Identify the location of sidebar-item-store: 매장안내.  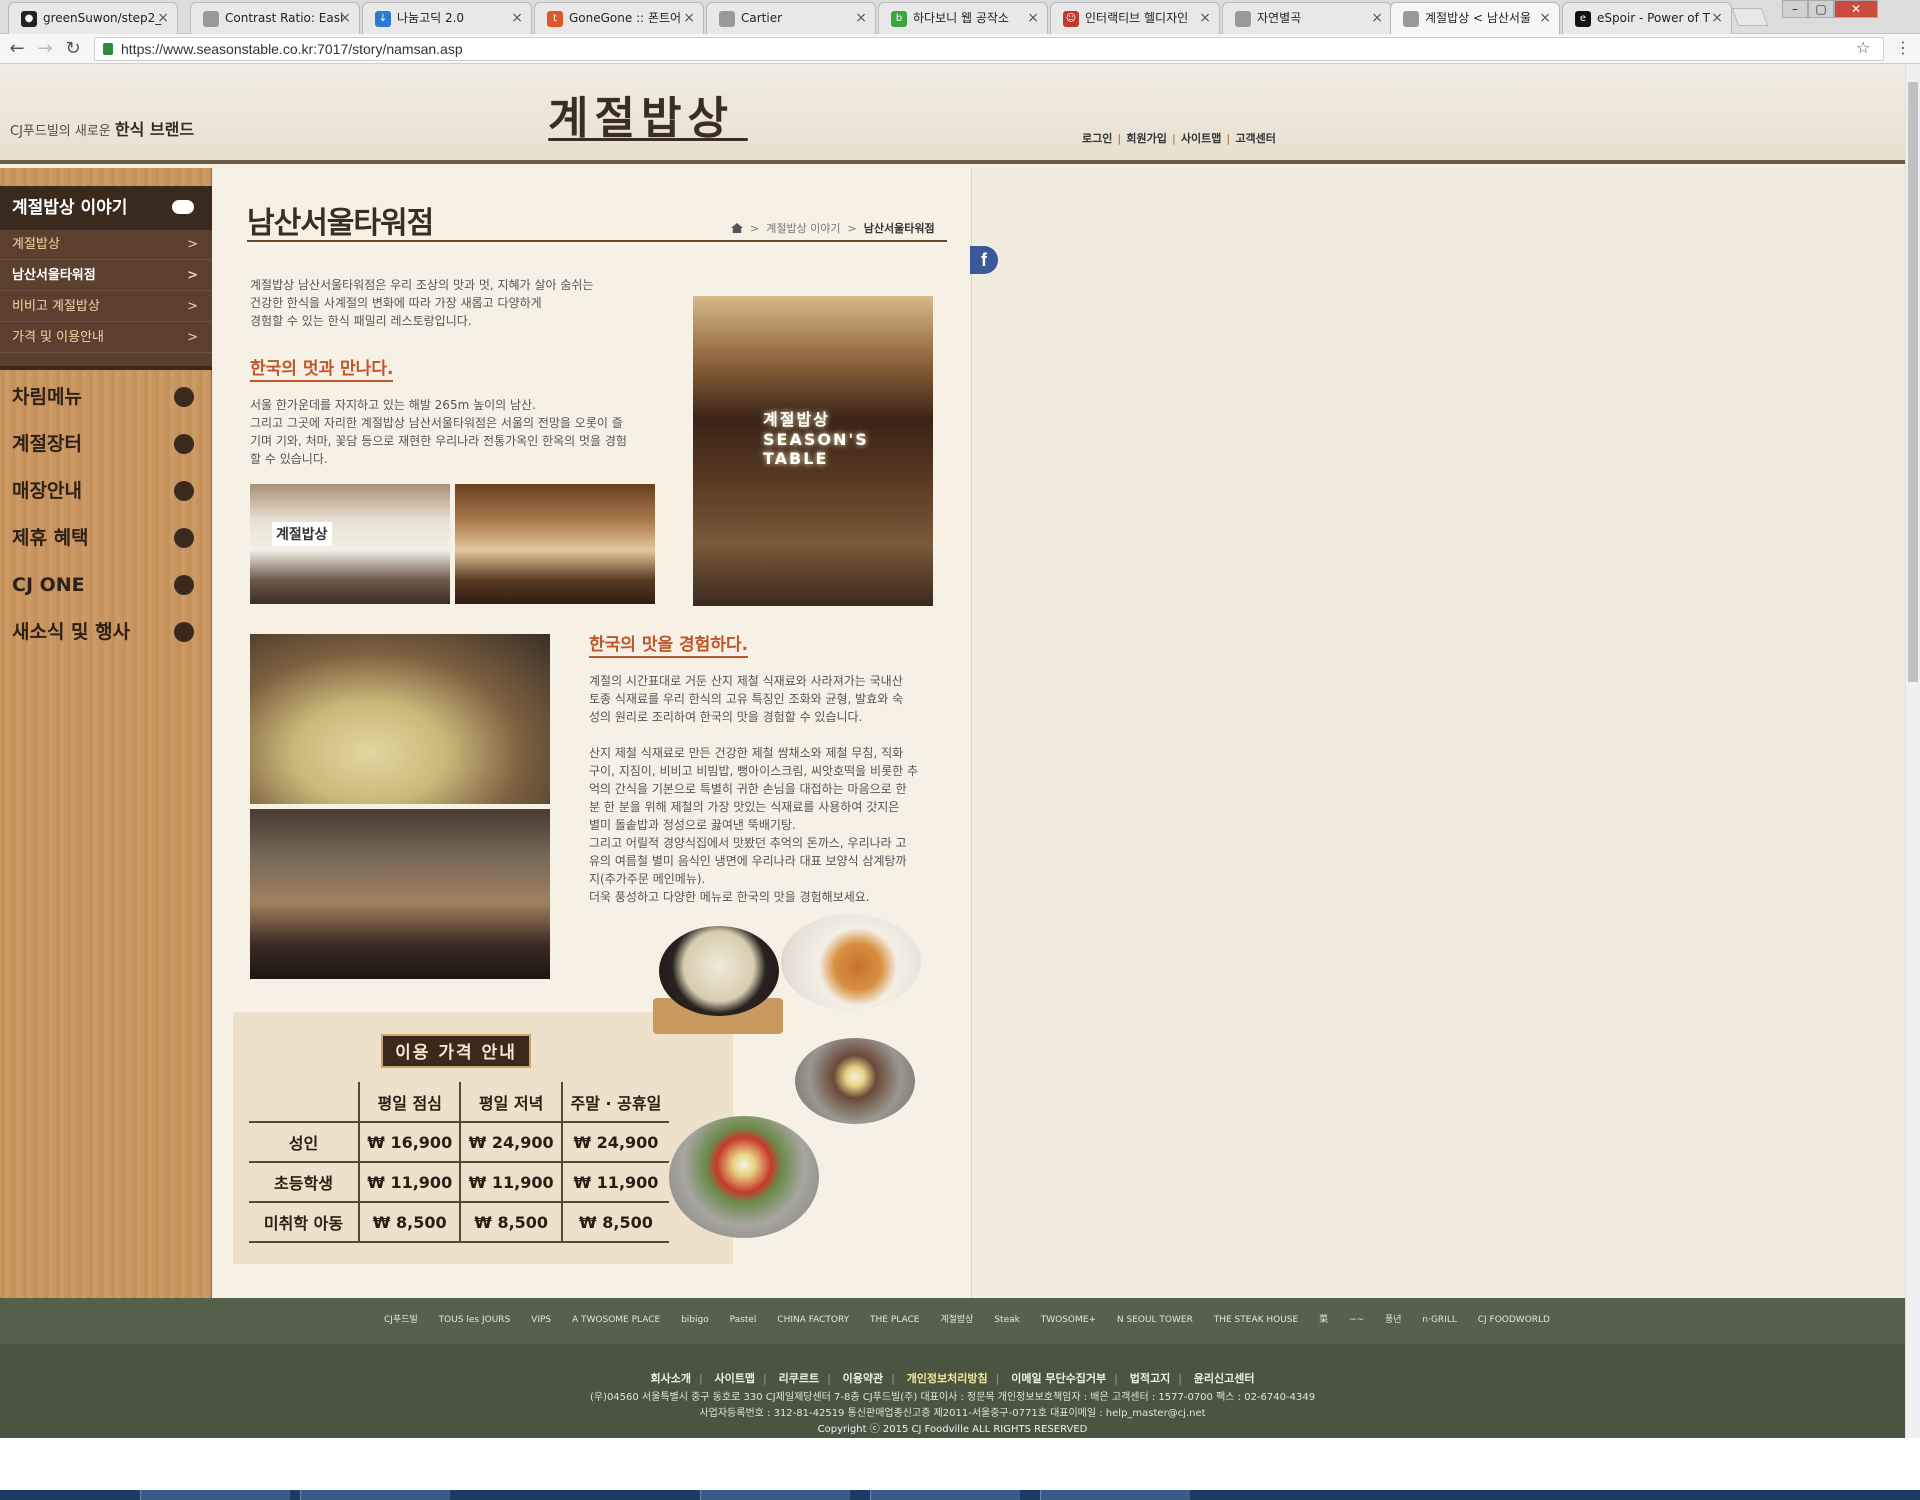
(106, 491).